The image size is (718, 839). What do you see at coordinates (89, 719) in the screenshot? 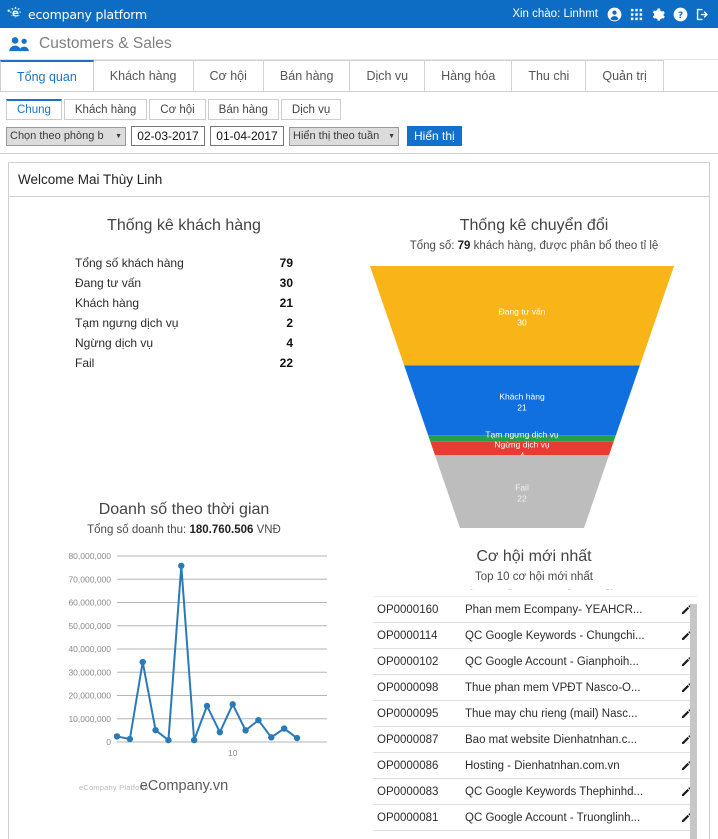
I see `y-axis-tick-label: 10,000,000` at bounding box center [89, 719].